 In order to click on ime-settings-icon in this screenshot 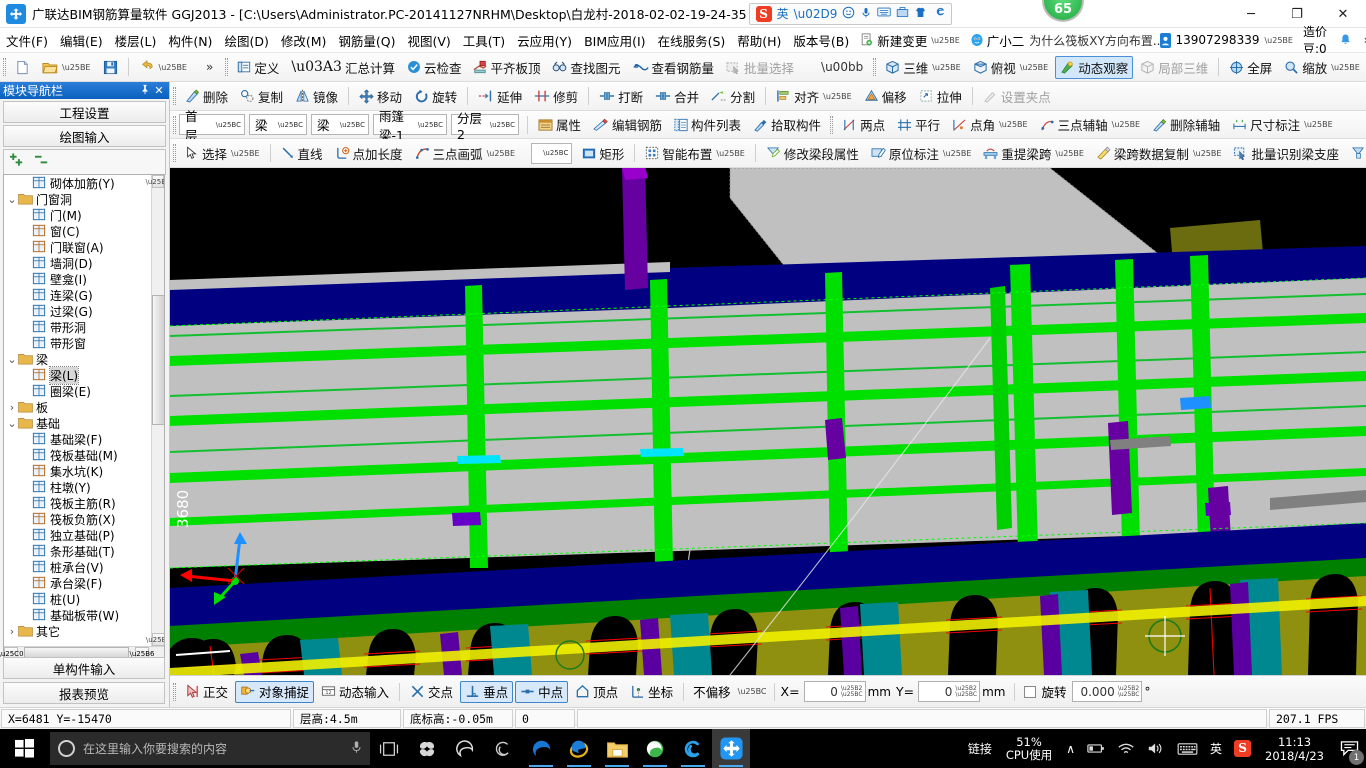, I will do `click(938, 14)`.